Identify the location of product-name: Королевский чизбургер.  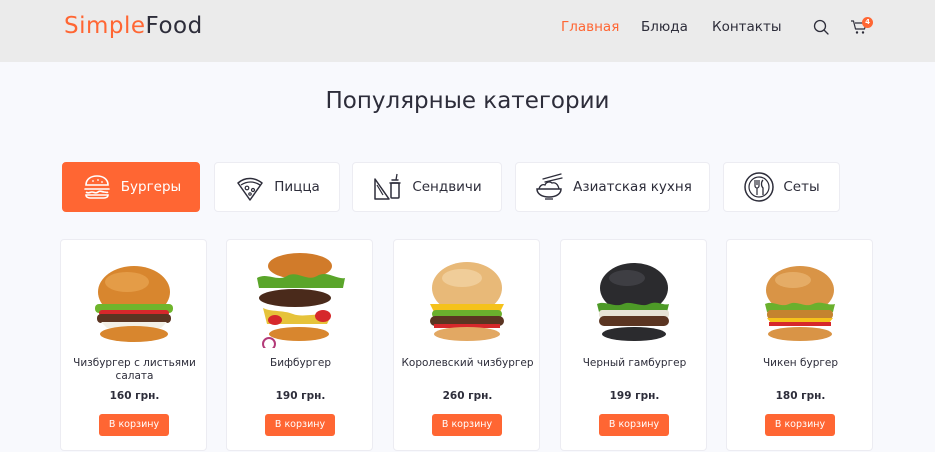
(467, 363).